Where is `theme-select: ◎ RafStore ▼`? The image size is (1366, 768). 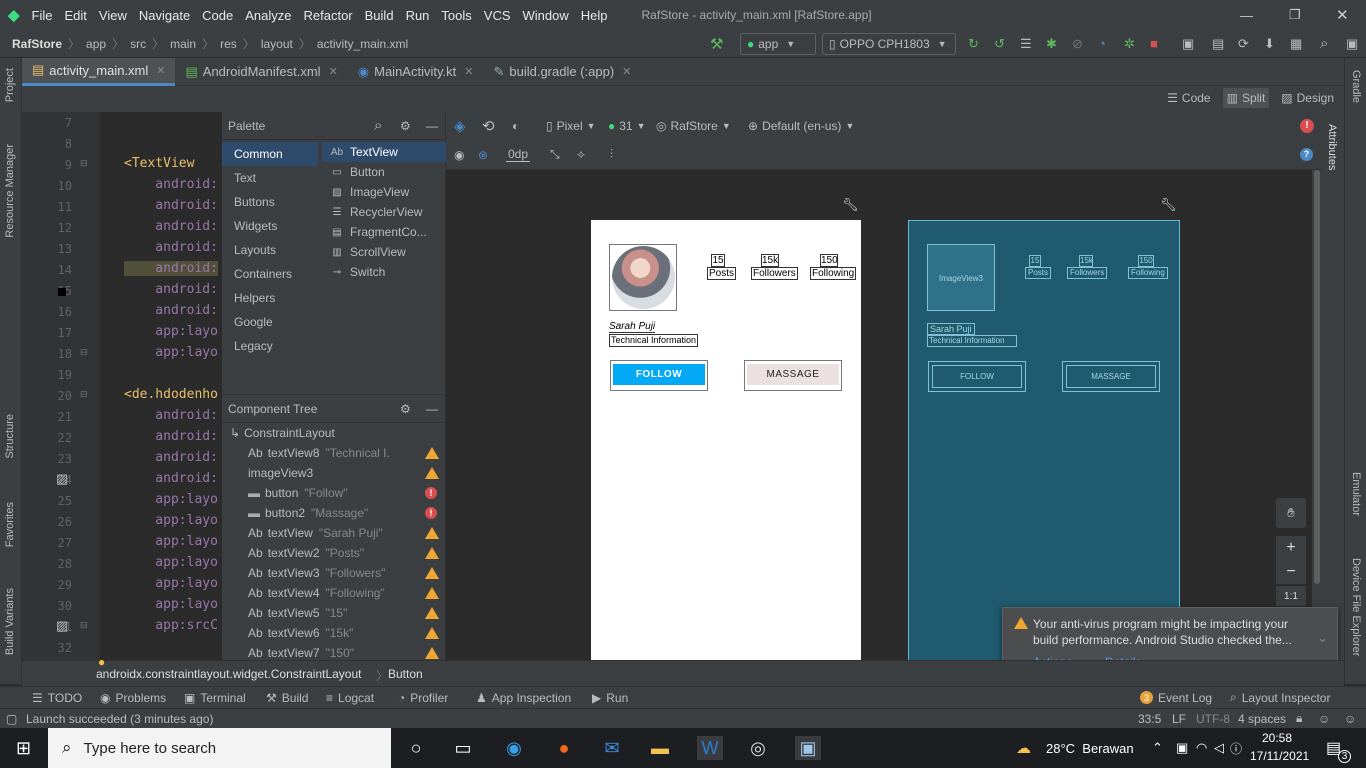 theme-select: ◎ RafStore ▼ is located at coordinates (693, 126).